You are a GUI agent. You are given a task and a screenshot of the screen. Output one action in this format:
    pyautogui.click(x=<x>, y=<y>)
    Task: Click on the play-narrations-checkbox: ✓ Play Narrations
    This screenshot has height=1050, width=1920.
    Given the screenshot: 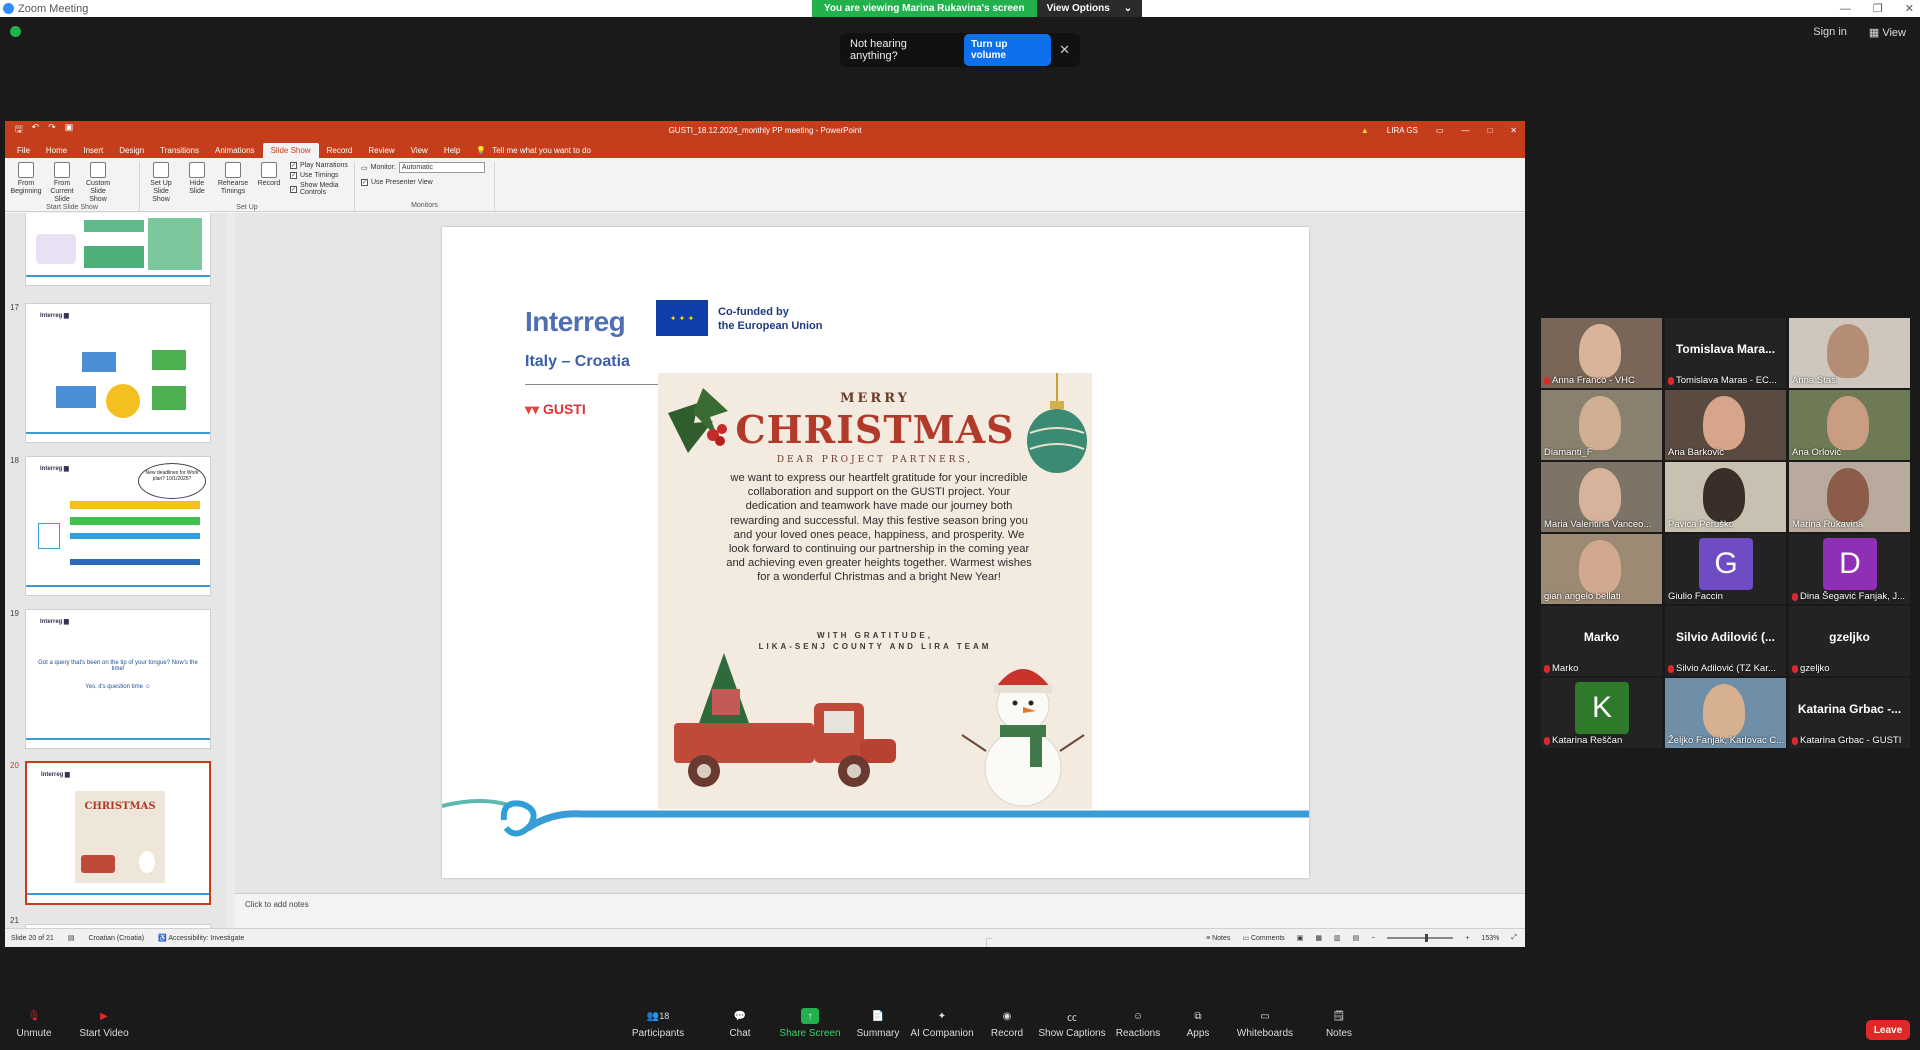 What is the action you would take?
    pyautogui.click(x=319, y=165)
    